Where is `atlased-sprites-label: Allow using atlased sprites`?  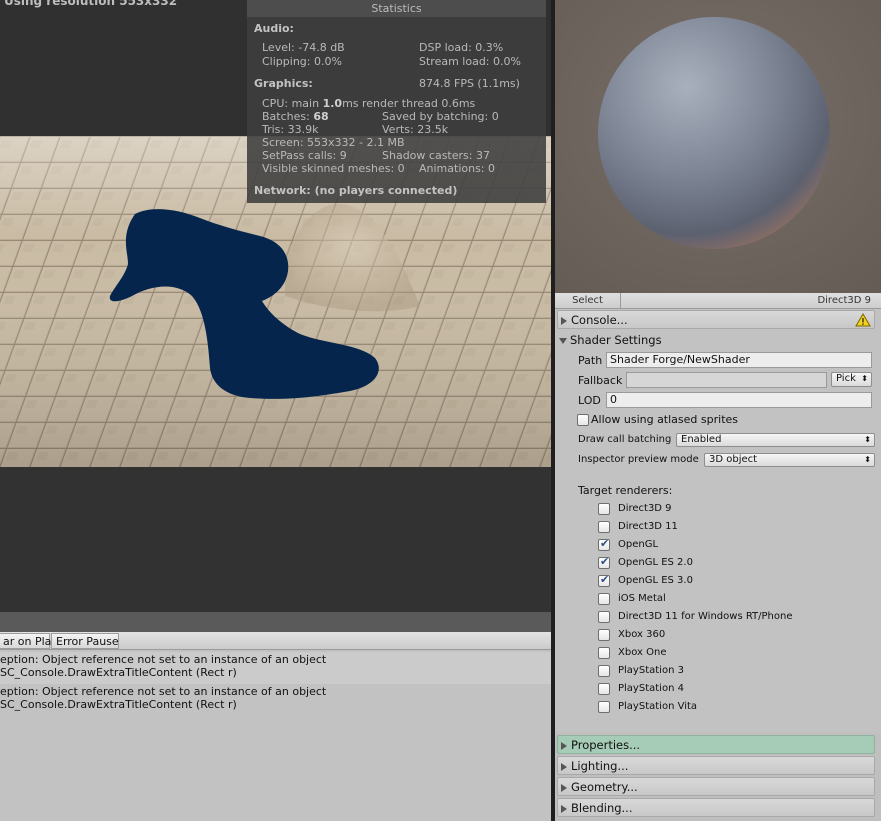
atlased-sprites-label: Allow using atlased sprites is located at coordinates (665, 419).